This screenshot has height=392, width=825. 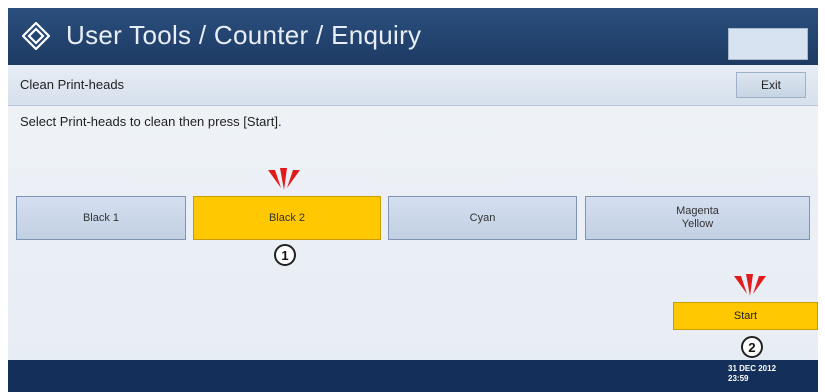 What do you see at coordinates (72, 84) in the screenshot?
I see `sub-title: Clean Print-heads` at bounding box center [72, 84].